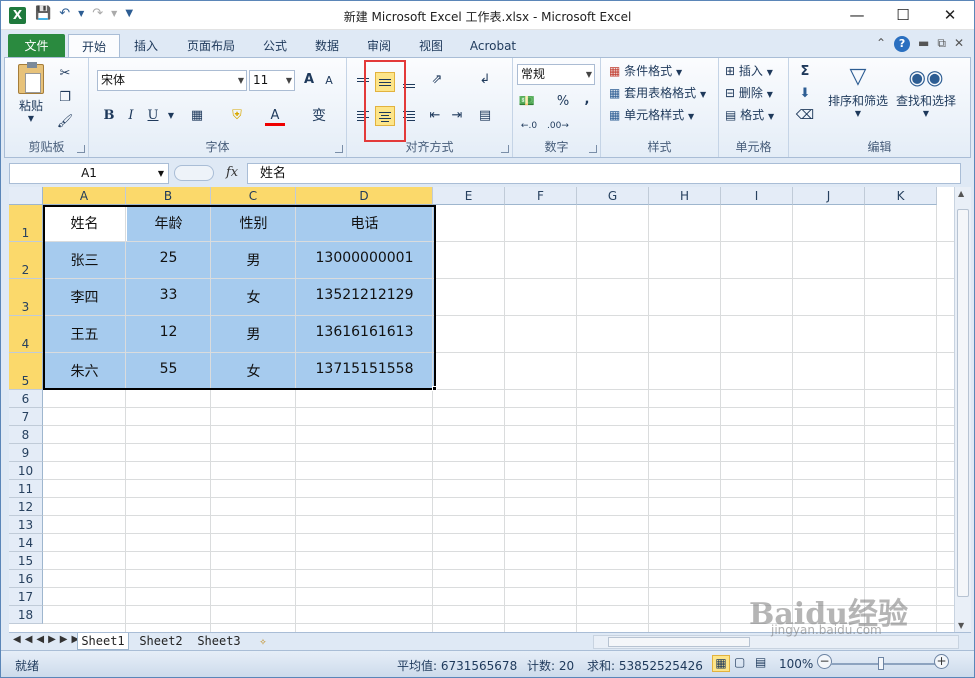  What do you see at coordinates (685, 196) in the screenshot?
I see `column-header-h: H` at bounding box center [685, 196].